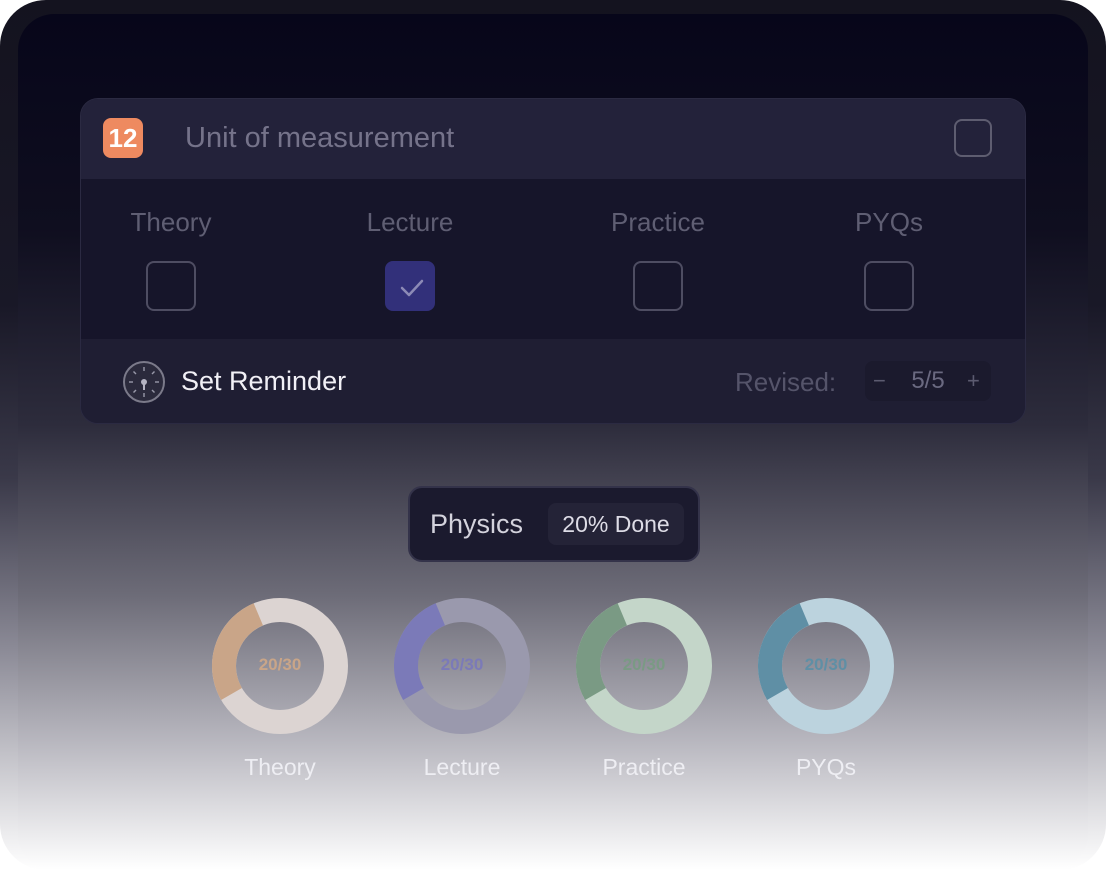 The image size is (1106, 870). I want to click on revised-stepper: − 5/5 +, so click(928, 381).